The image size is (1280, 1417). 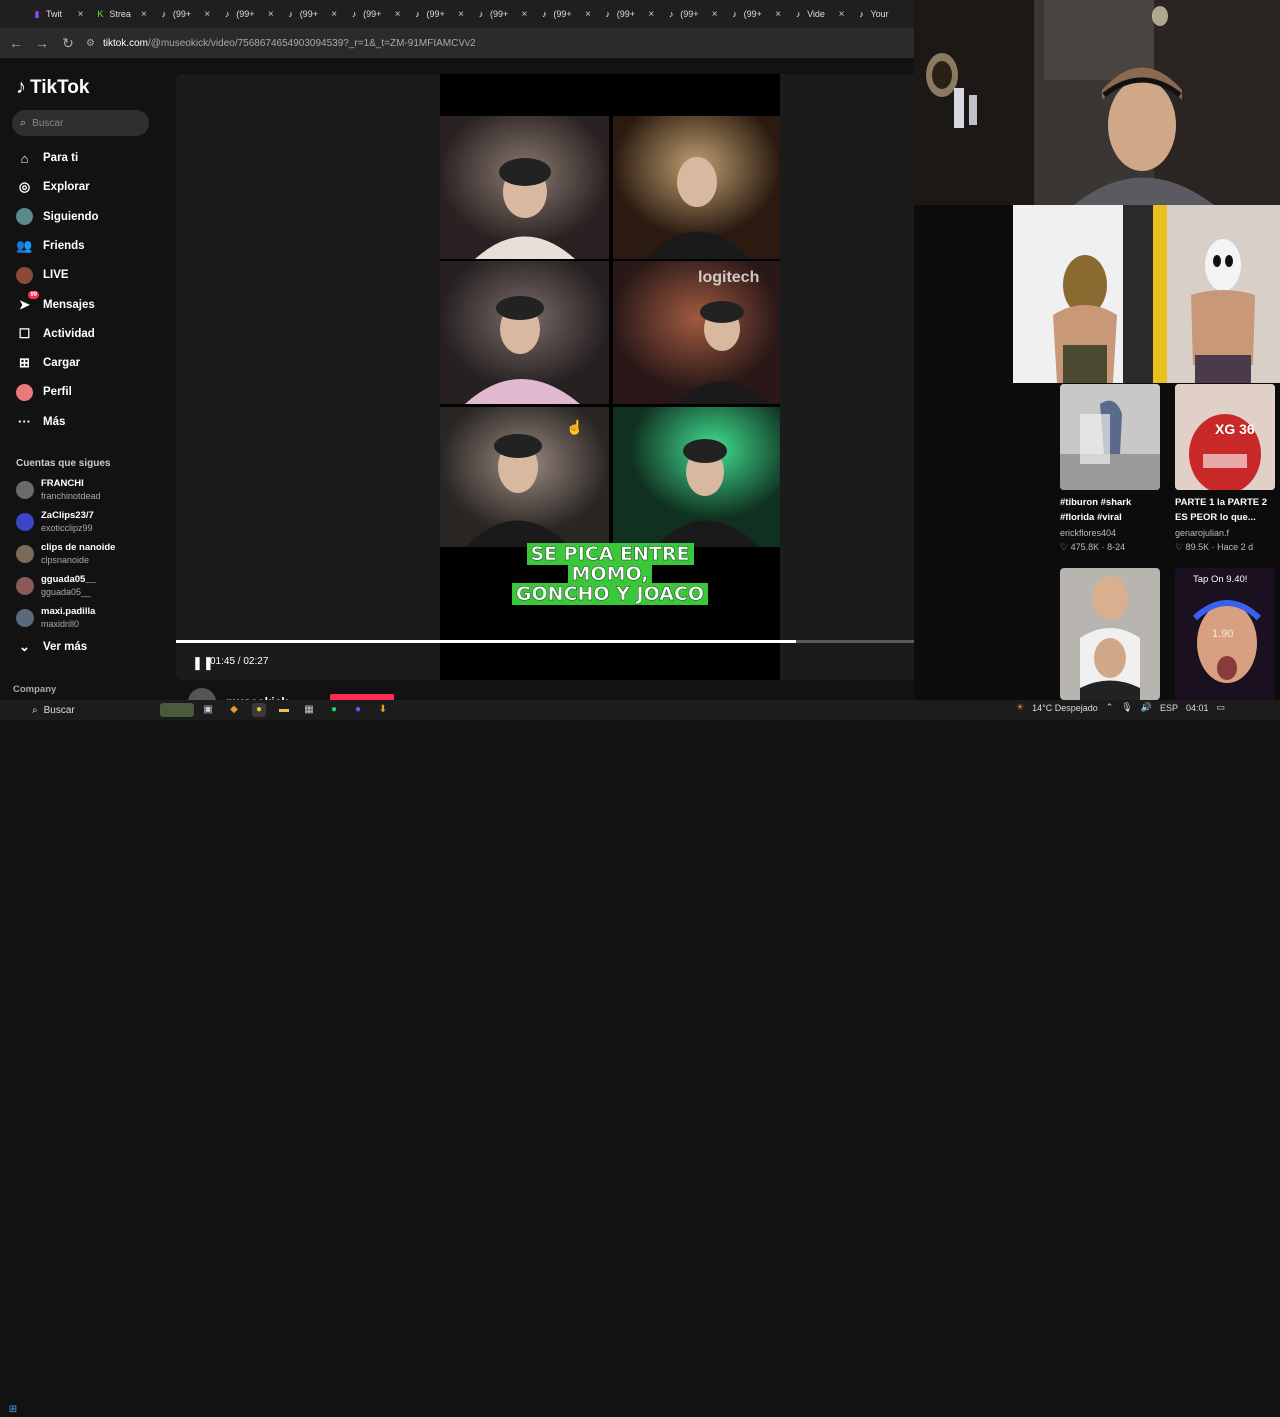 What do you see at coordinates (16, 43) in the screenshot?
I see `back-icon: ←` at bounding box center [16, 43].